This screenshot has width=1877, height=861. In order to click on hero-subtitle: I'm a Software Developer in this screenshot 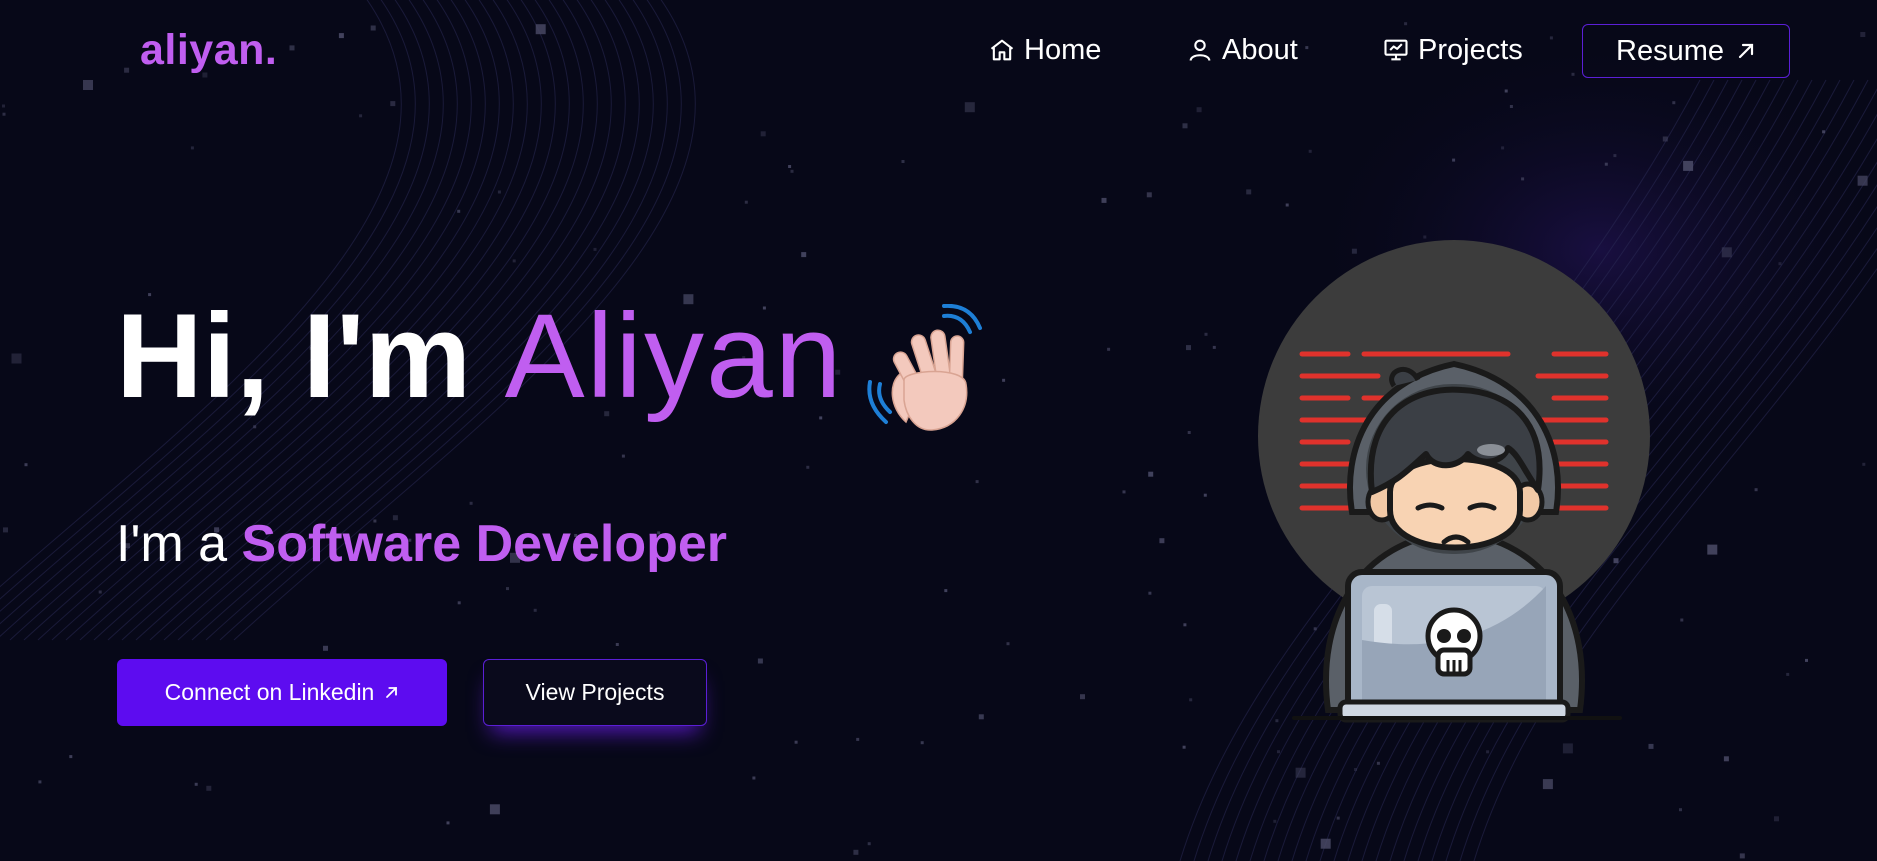, I will do `click(421, 544)`.